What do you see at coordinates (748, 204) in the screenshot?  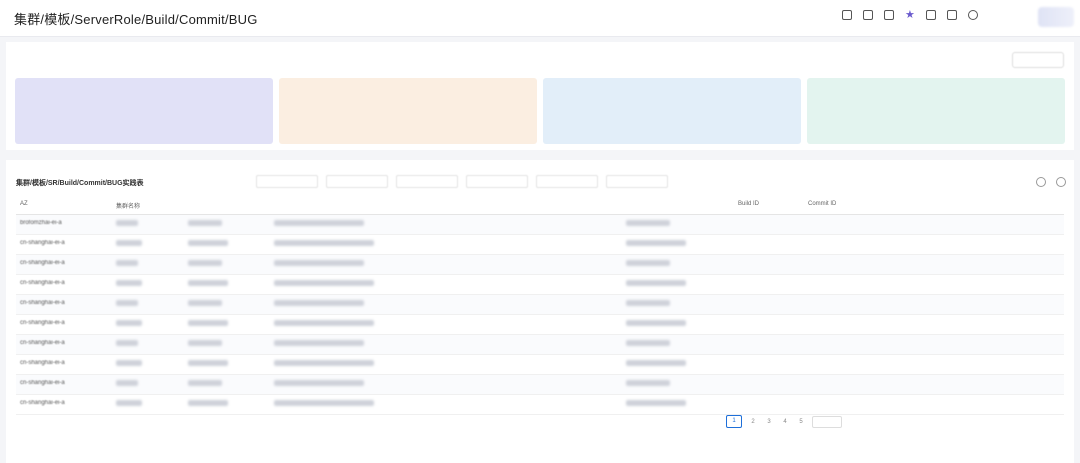 I see `column-header: Build ID` at bounding box center [748, 204].